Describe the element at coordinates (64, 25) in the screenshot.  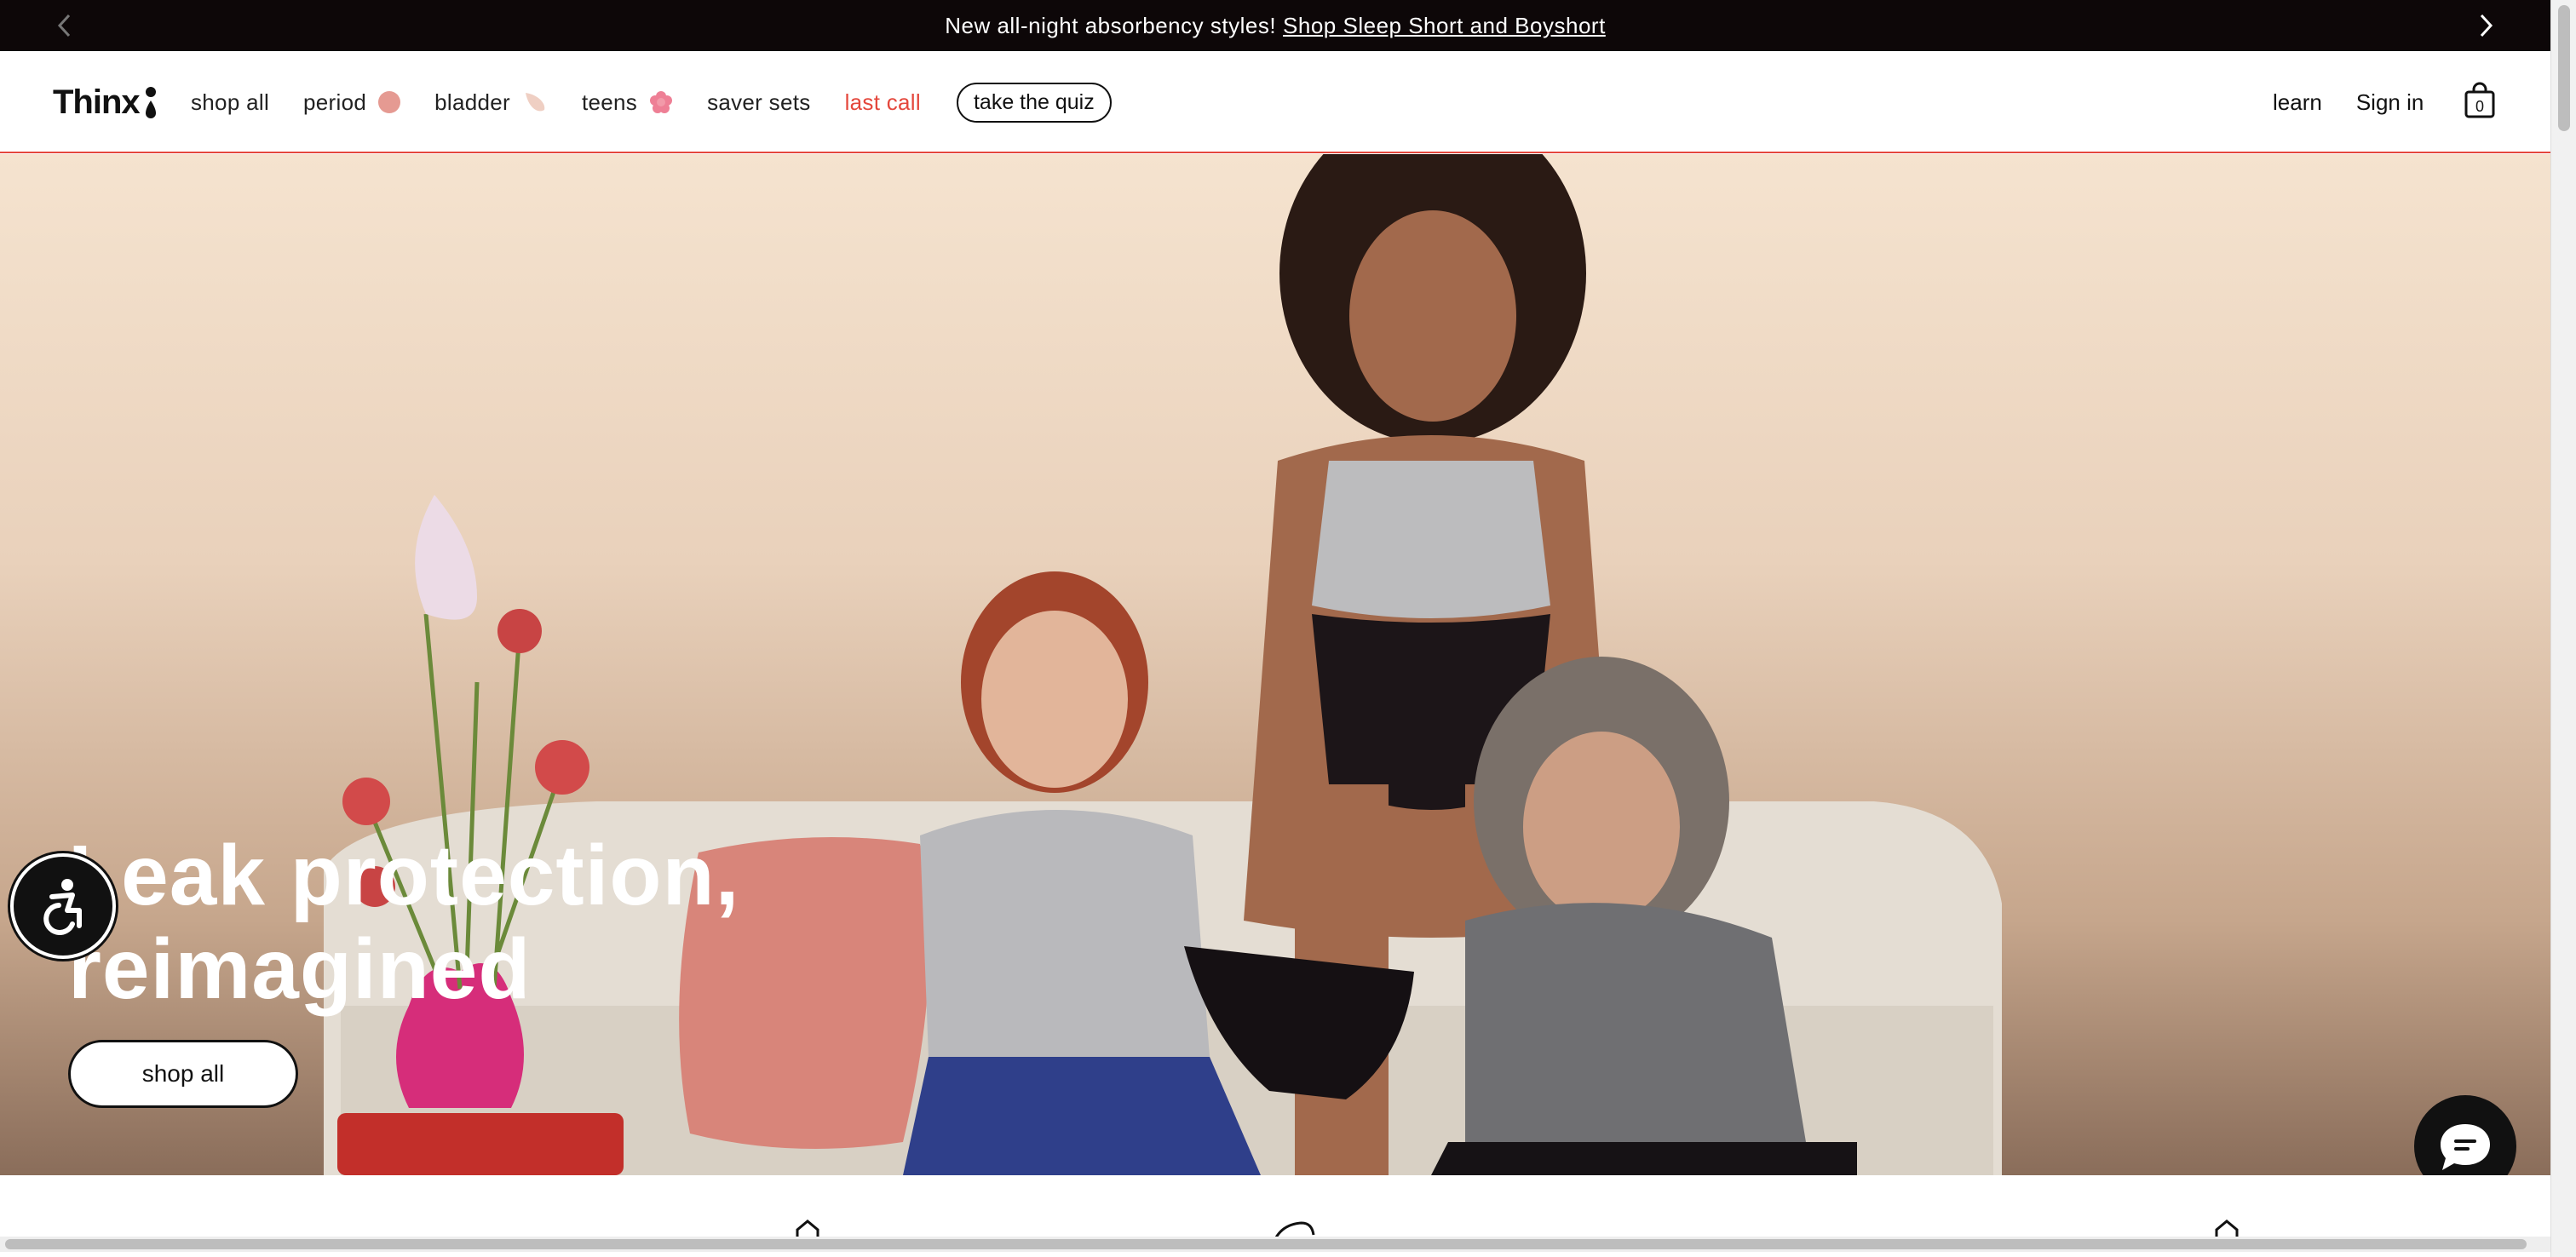
I see `chevron-left-icon` at that location.